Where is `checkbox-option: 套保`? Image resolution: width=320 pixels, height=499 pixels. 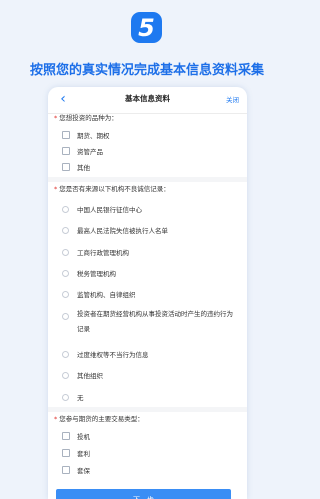
checkbox-option: 套保 is located at coordinates (76, 470).